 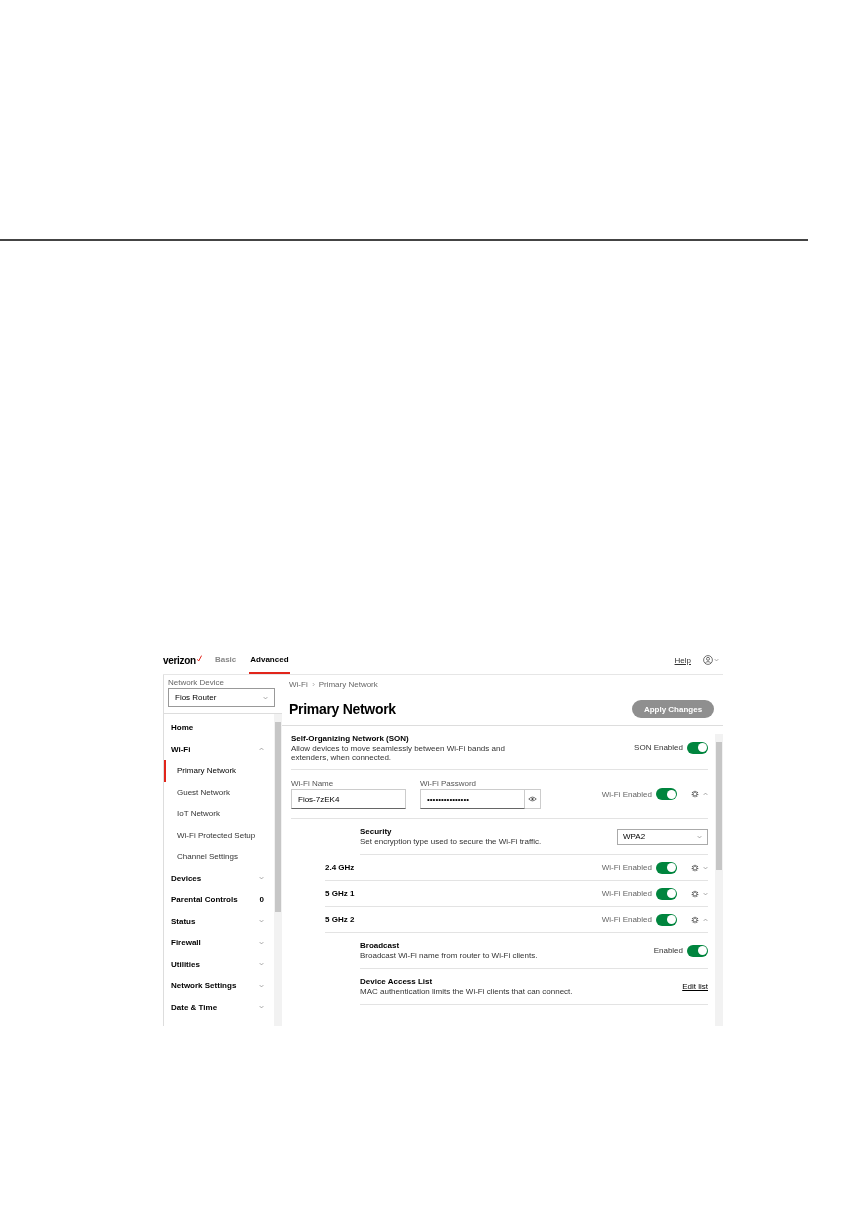 I want to click on band-name: 2.4 GHz, so click(x=340, y=867).